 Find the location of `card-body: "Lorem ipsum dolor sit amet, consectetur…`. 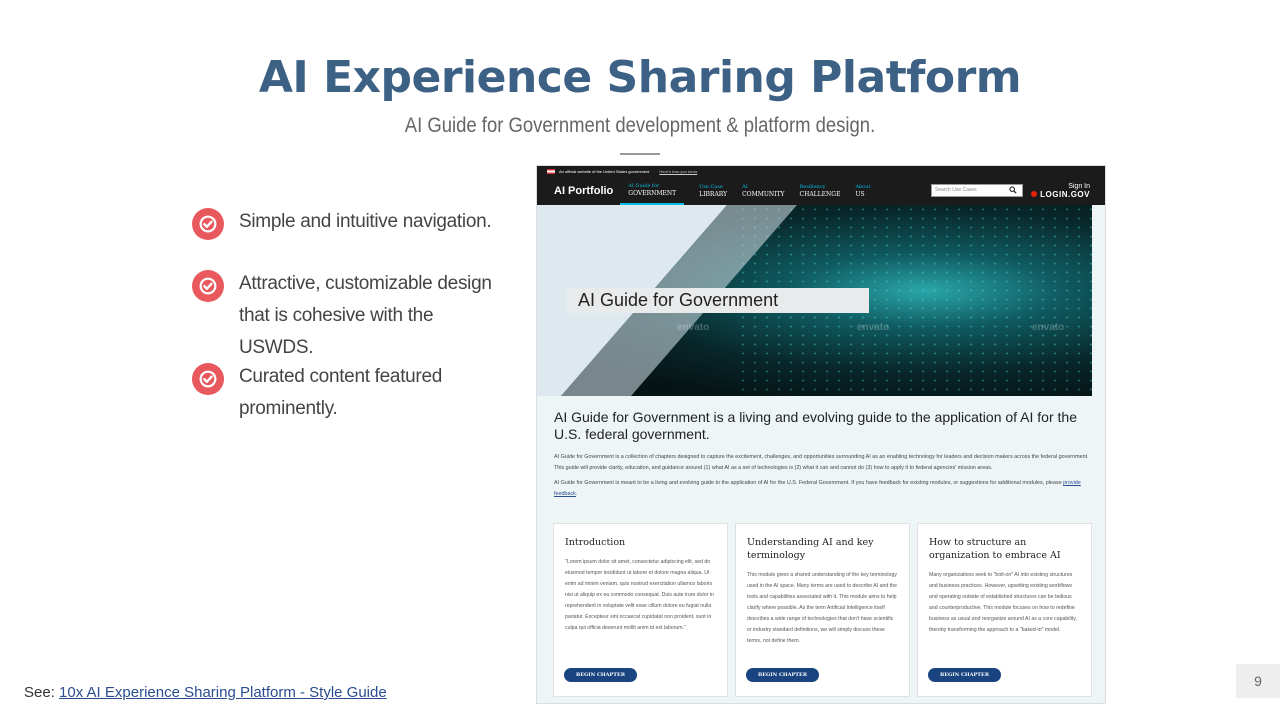

card-body: "Lorem ipsum dolor sit amet, consectetur… is located at coordinates (639, 595).